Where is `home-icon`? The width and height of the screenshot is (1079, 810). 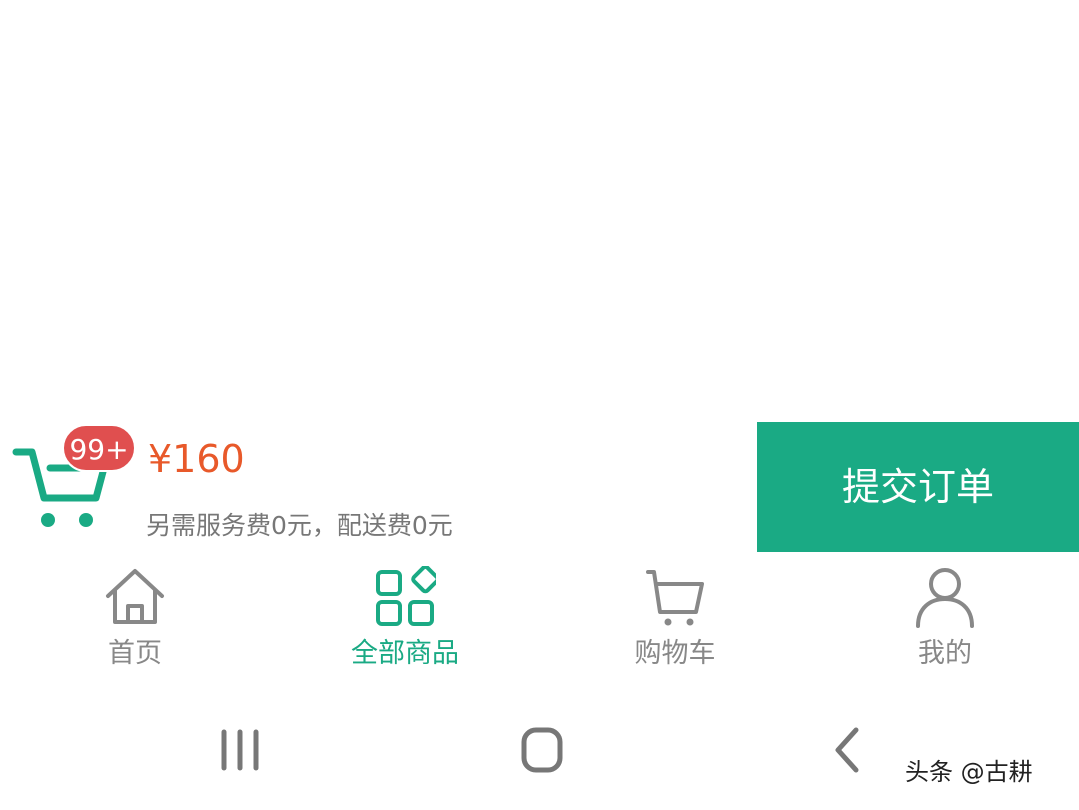 home-icon is located at coordinates (135, 596).